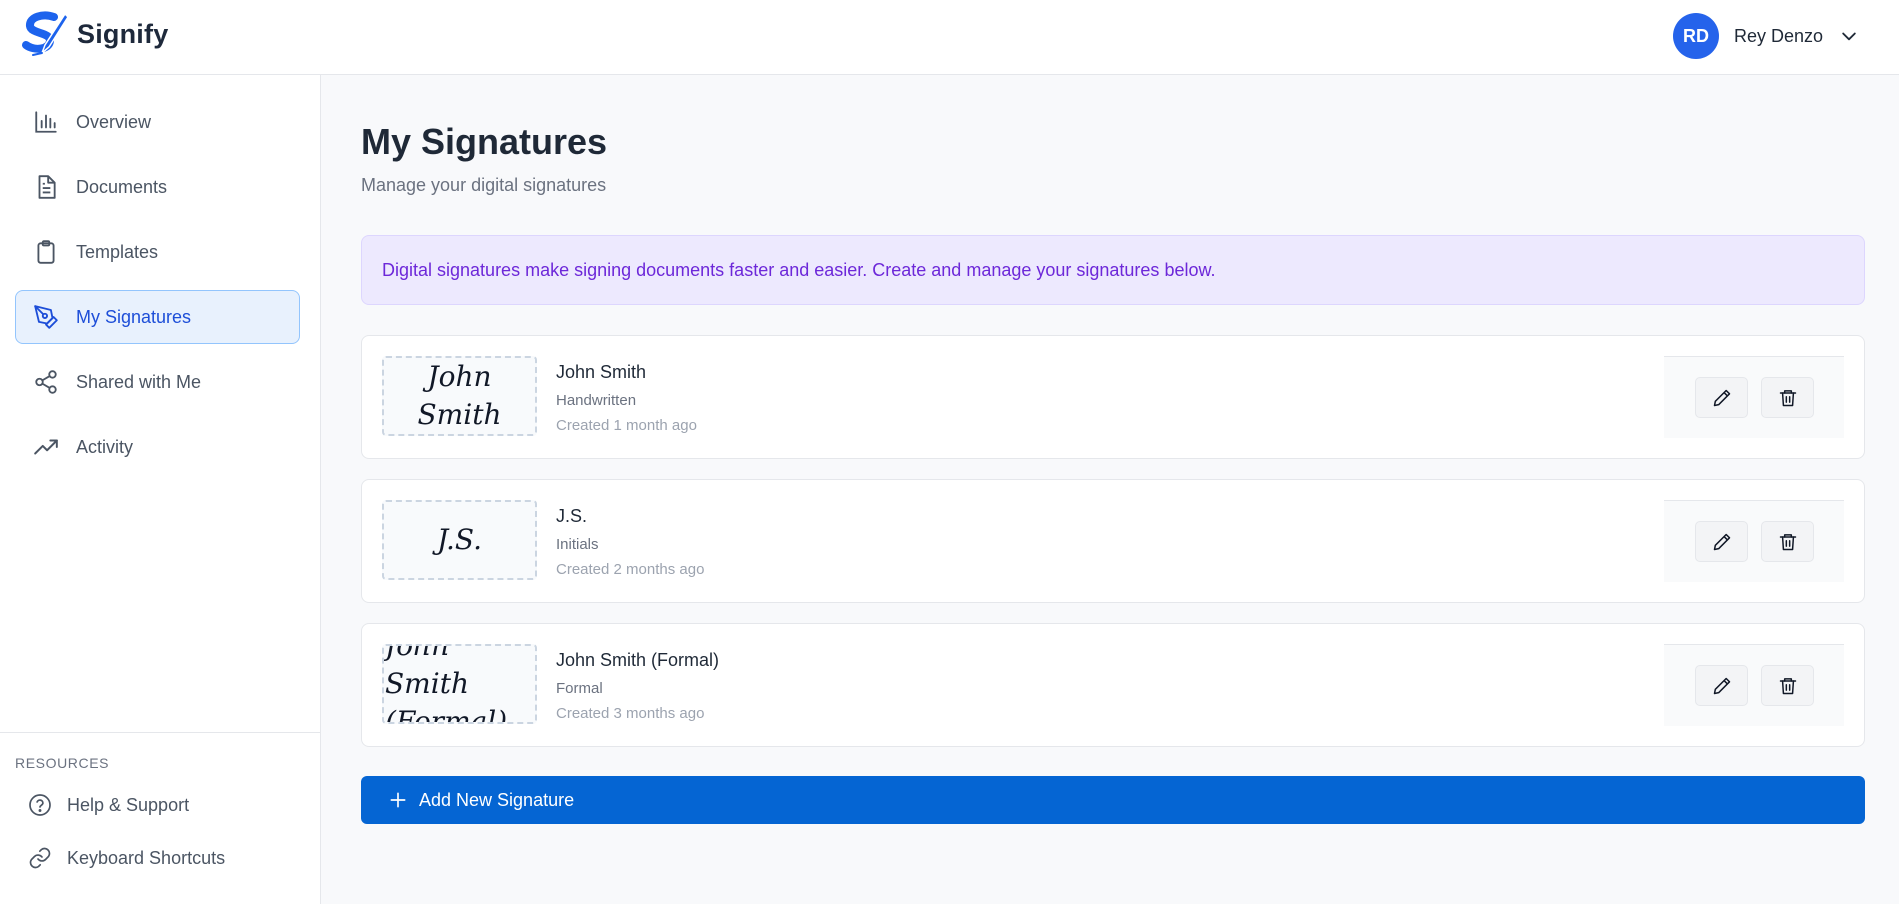 Image resolution: width=1899 pixels, height=904 pixels. What do you see at coordinates (484, 141) in the screenshot?
I see `page-title: My Signatures` at bounding box center [484, 141].